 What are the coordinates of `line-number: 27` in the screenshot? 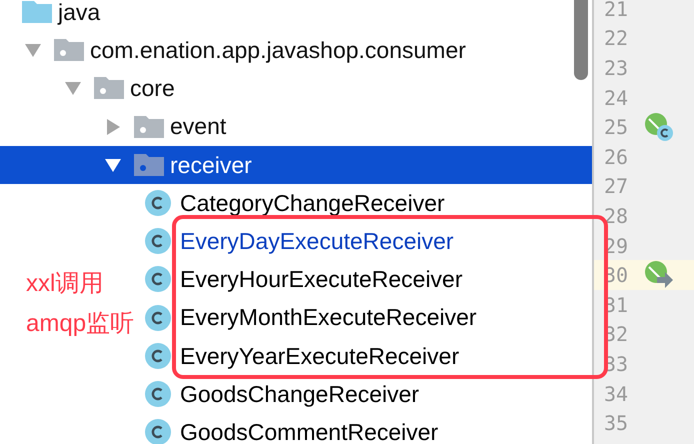 It's located at (616, 186).